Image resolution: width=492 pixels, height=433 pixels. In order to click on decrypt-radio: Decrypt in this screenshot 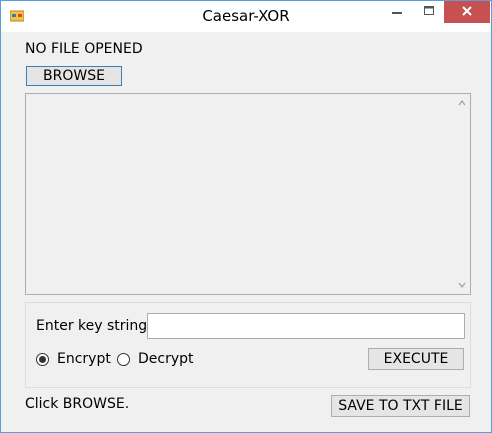, I will do `click(155, 359)`.